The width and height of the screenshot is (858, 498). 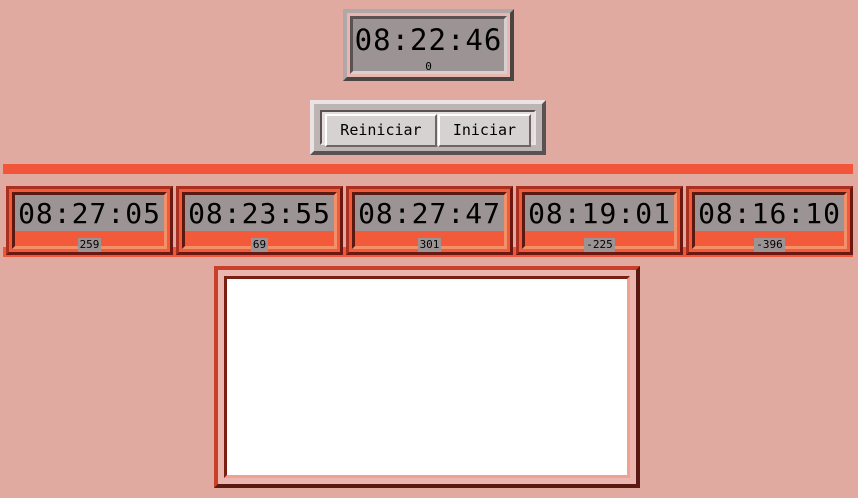 I want to click on node-clock-5: 08:16:10 -396, so click(x=769, y=220).